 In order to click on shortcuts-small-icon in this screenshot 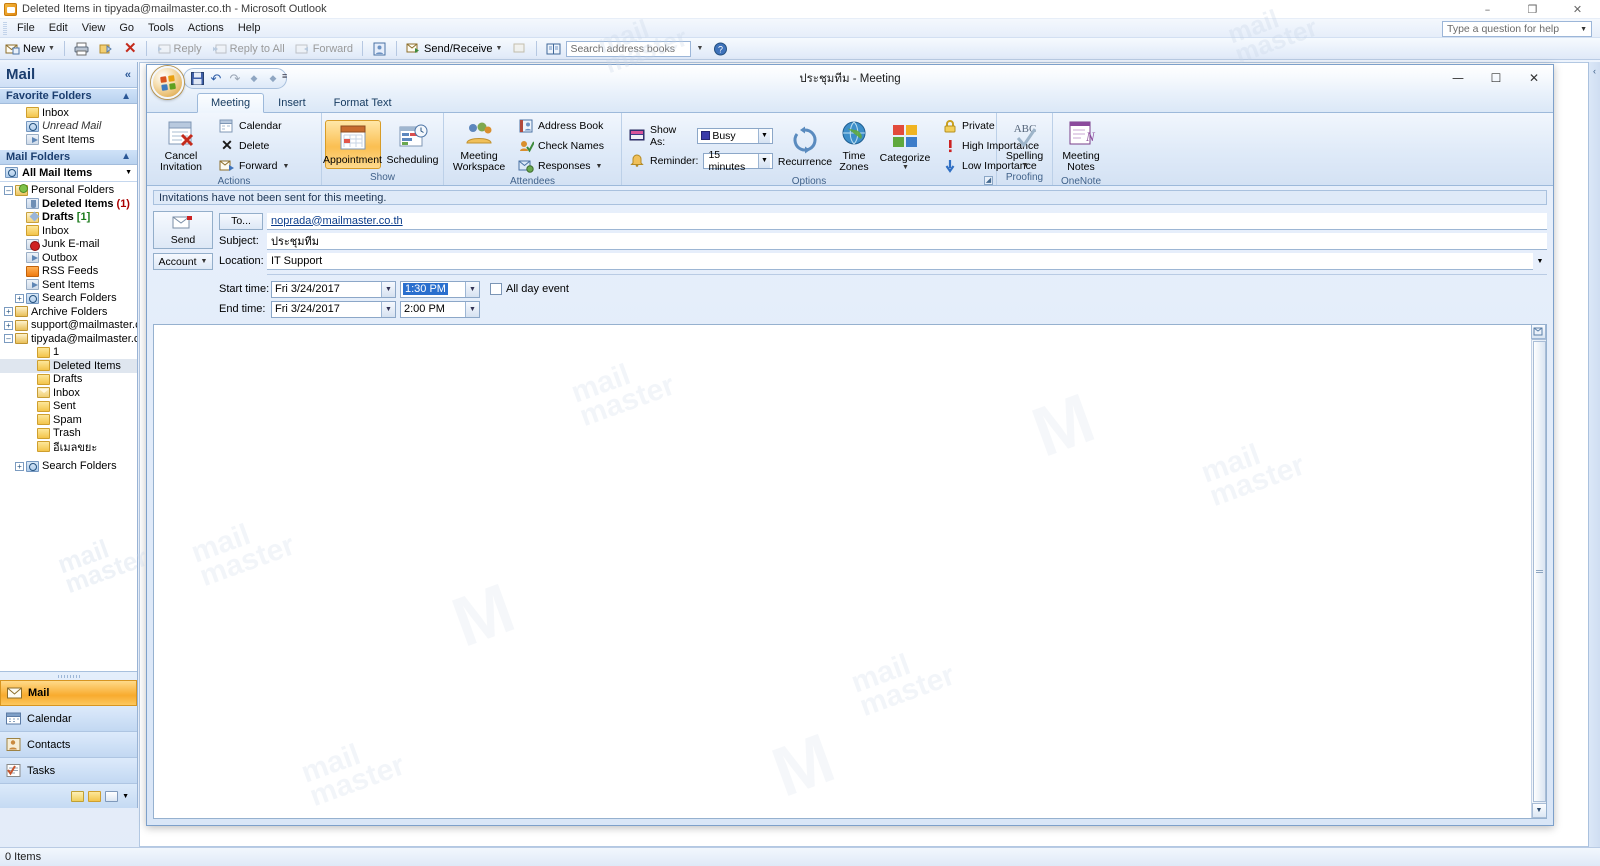, I will do `click(112, 796)`.